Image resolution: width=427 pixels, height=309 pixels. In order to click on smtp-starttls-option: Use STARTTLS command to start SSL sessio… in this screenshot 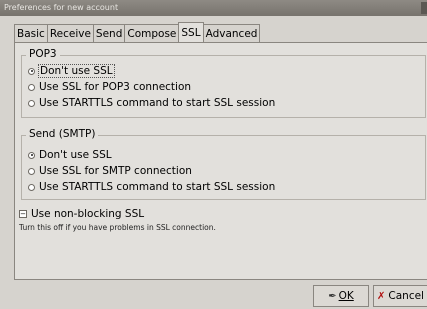, I will do `click(151, 187)`.